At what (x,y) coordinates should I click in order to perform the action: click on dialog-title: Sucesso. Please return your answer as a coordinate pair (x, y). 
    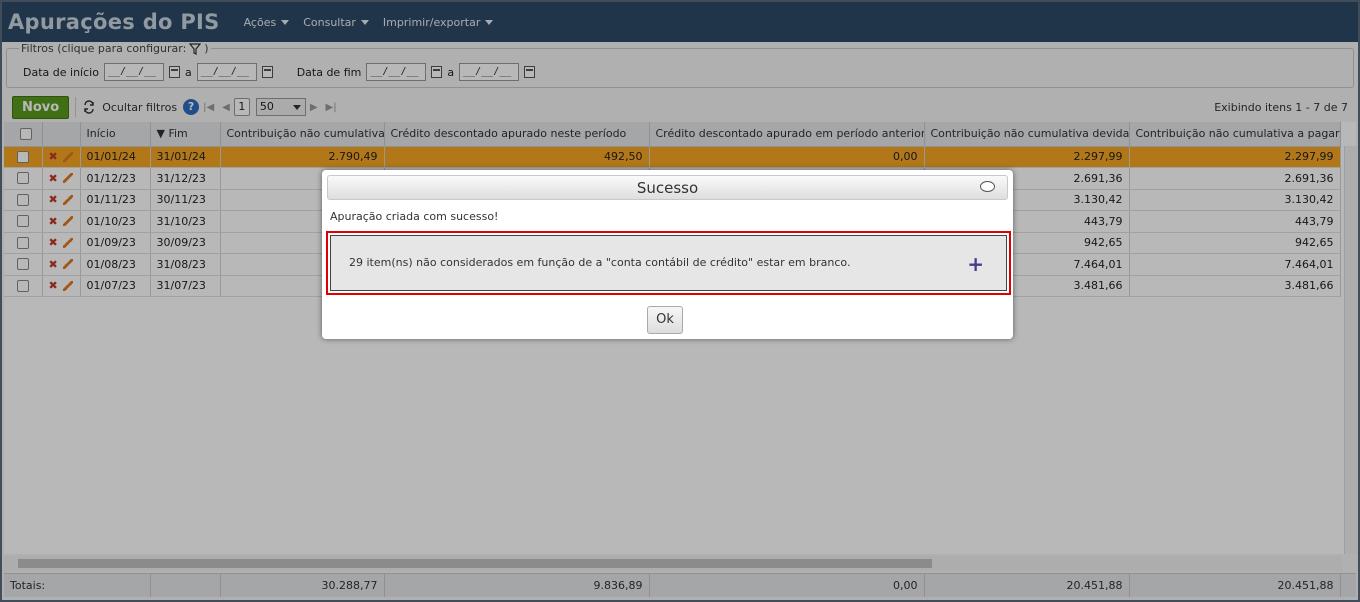
    Looking at the image, I should click on (667, 188).